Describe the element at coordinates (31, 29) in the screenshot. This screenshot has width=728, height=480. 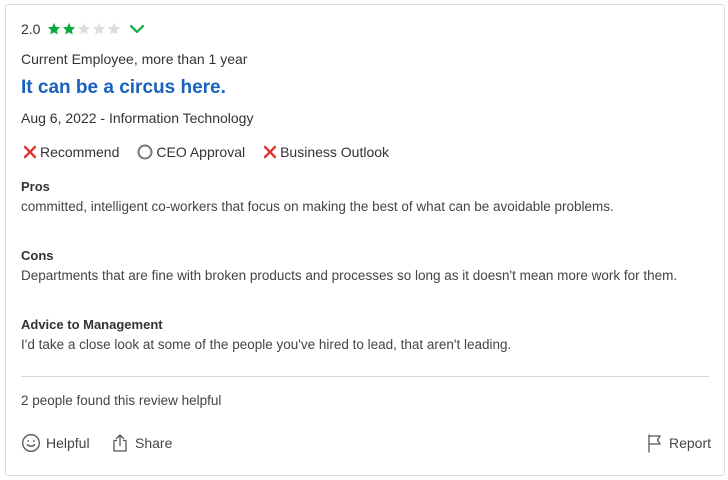
I see `rating-value: 2.0` at that location.